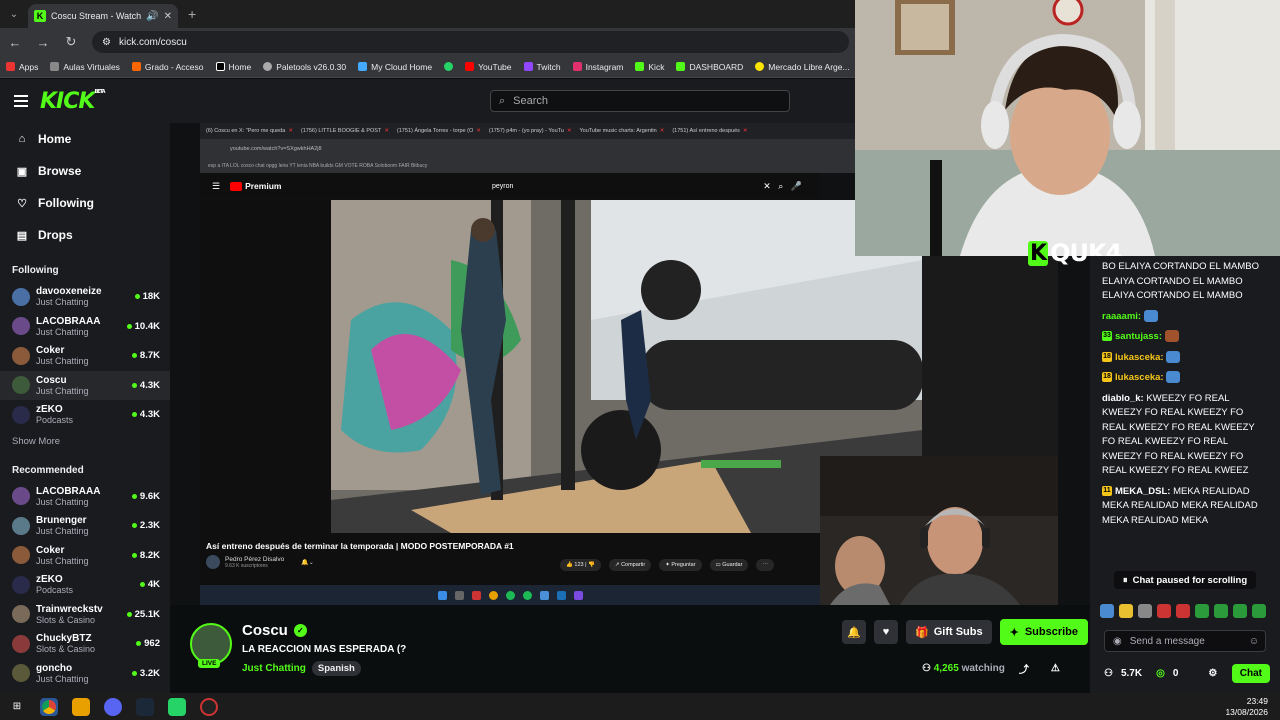  I want to click on bookmark: YouTube, so click(488, 67).